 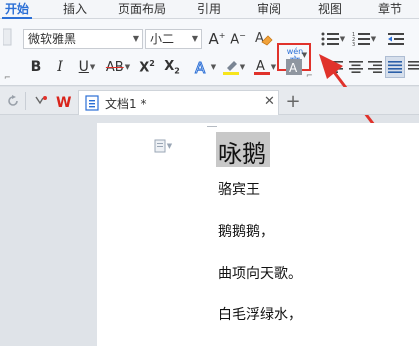 I want to click on document-tab-title: 文档1 *, so click(x=126, y=104).